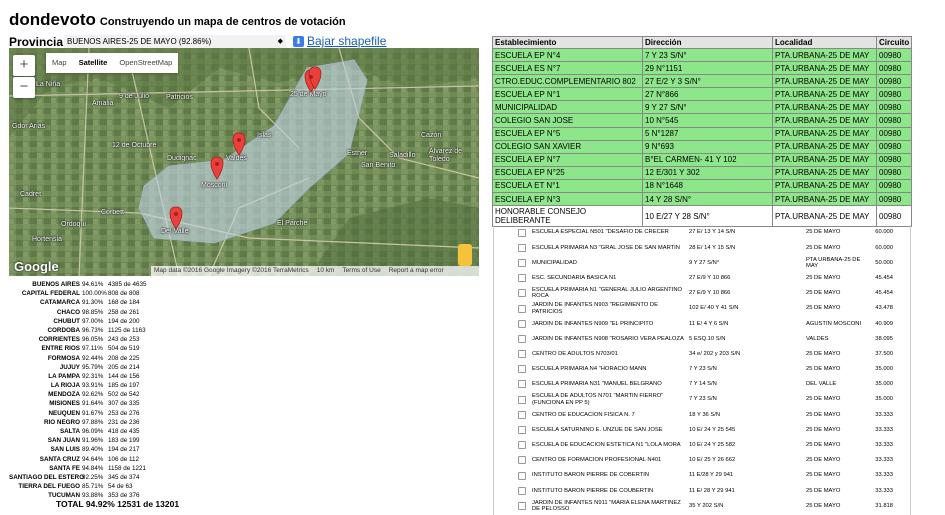 This screenshot has height=515, width=945. What do you see at coordinates (93, 303) in the screenshot?
I see `stats-pct: 91.30%` at bounding box center [93, 303].